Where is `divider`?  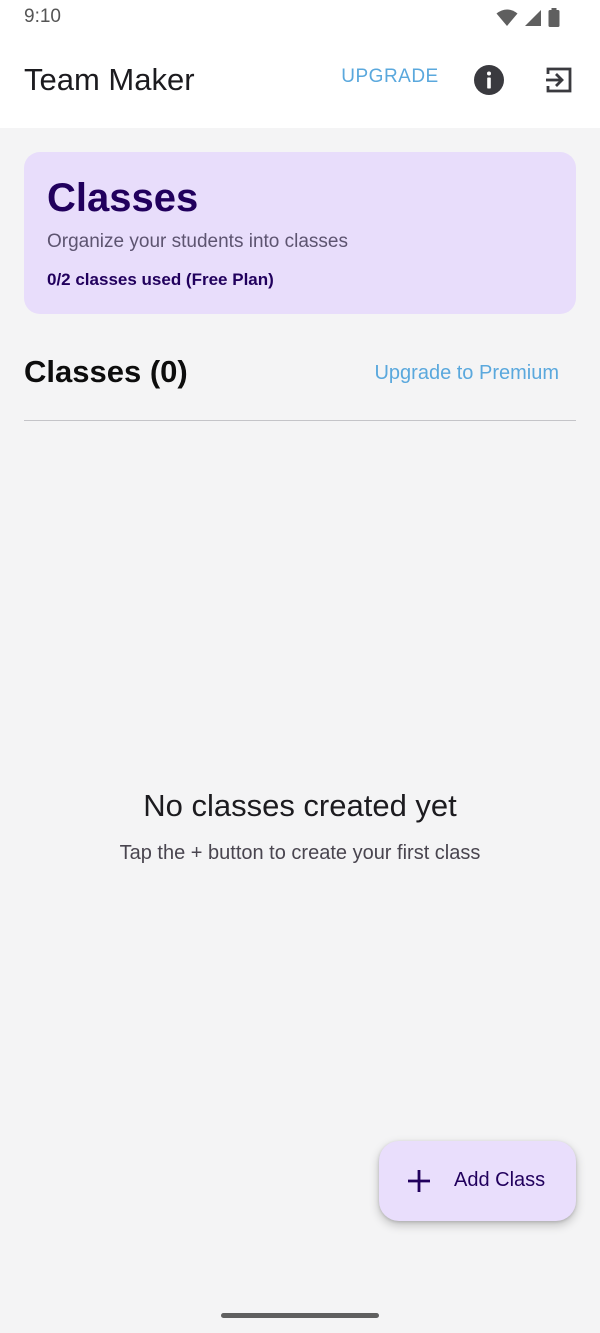 divider is located at coordinates (300, 420).